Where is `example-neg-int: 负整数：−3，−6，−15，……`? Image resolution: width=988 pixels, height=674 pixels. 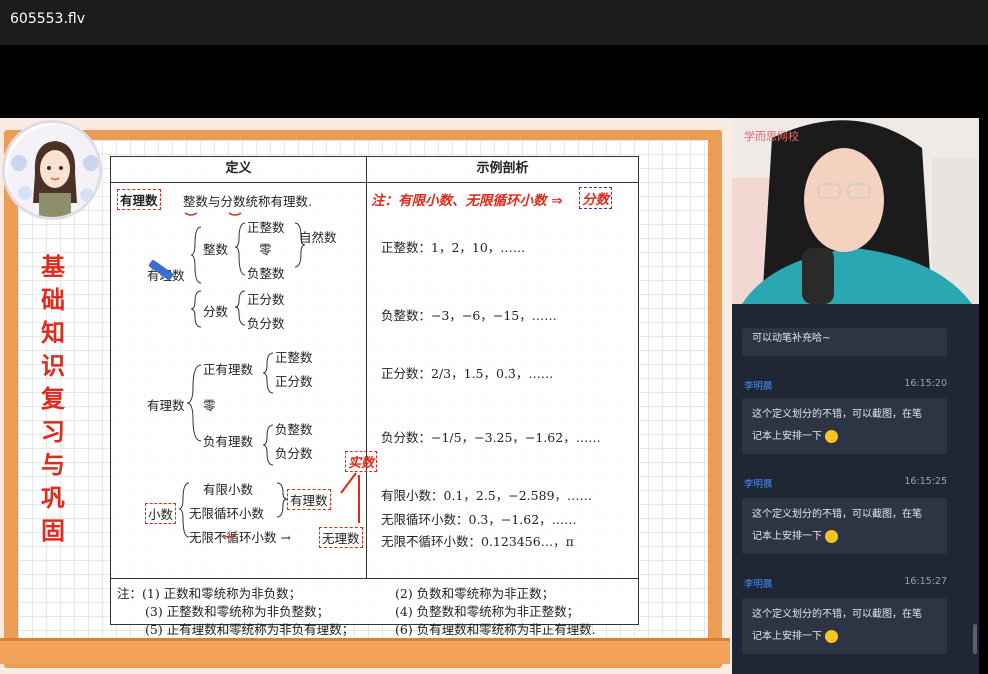
example-neg-int: 负整数：−3，−6，−15，…… is located at coordinates (469, 315).